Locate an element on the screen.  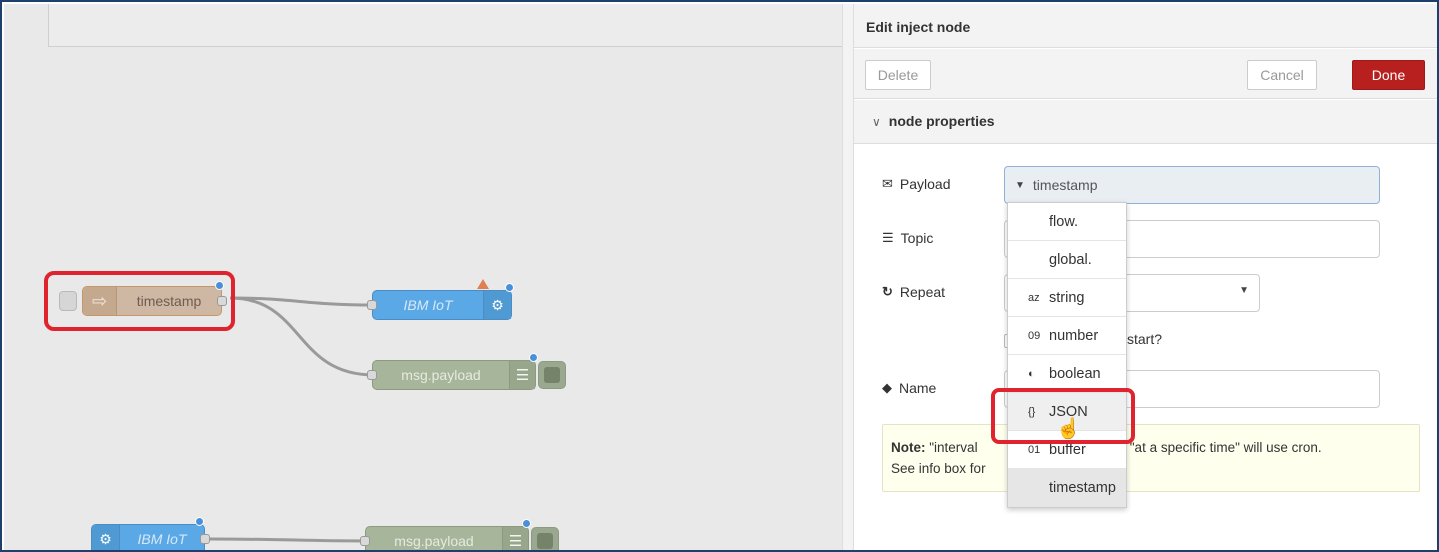
envelope-icon: ✉ is located at coordinates (887, 183).